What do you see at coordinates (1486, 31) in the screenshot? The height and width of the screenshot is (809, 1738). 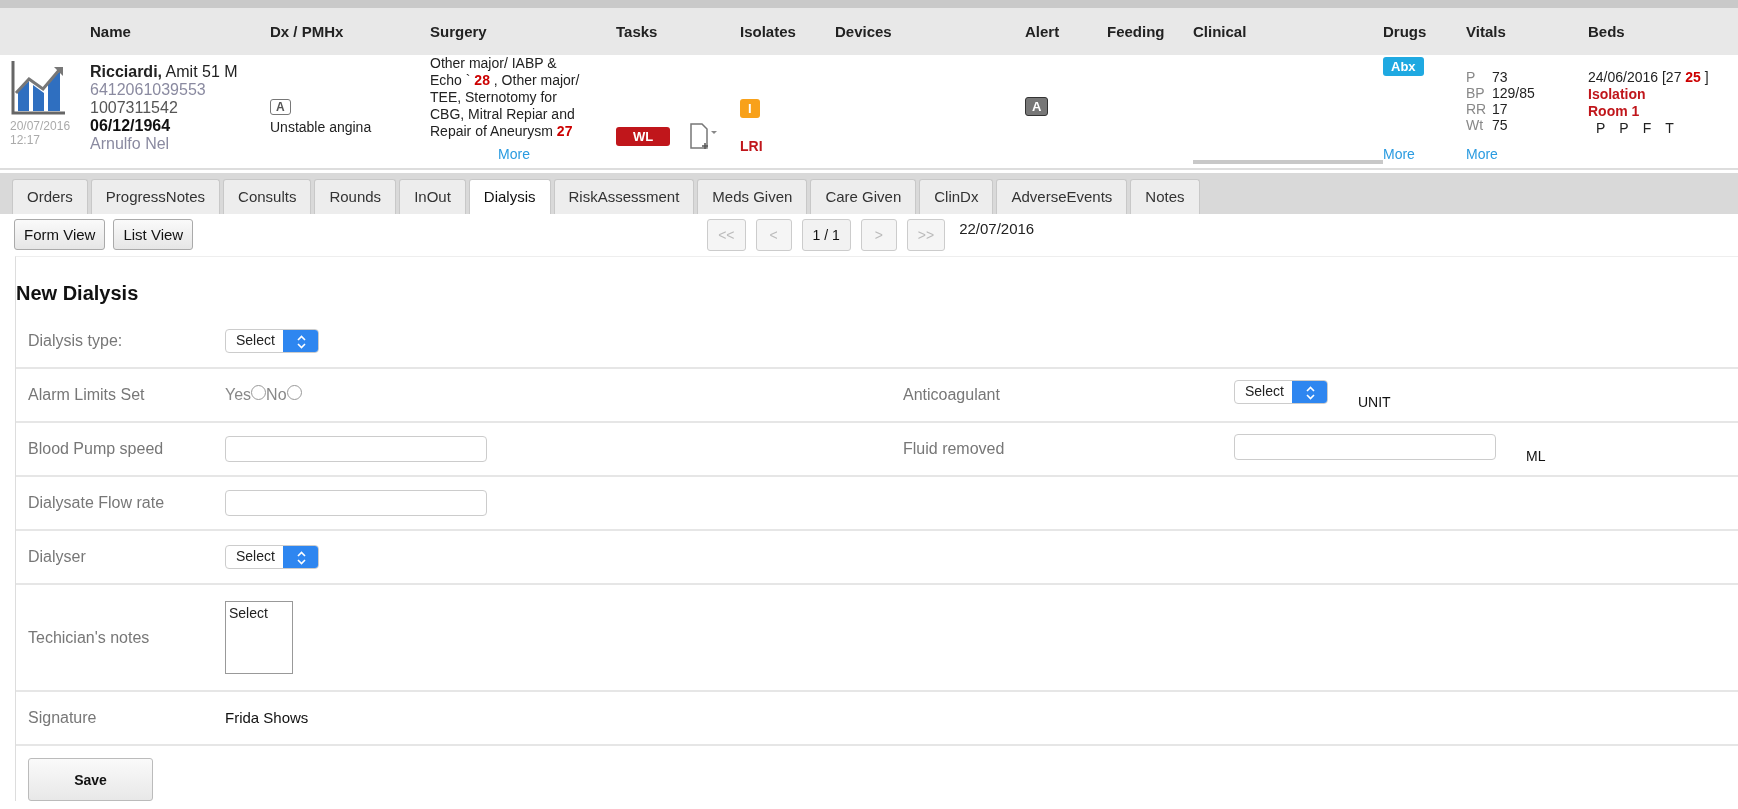 I see `column-header: Vitals` at bounding box center [1486, 31].